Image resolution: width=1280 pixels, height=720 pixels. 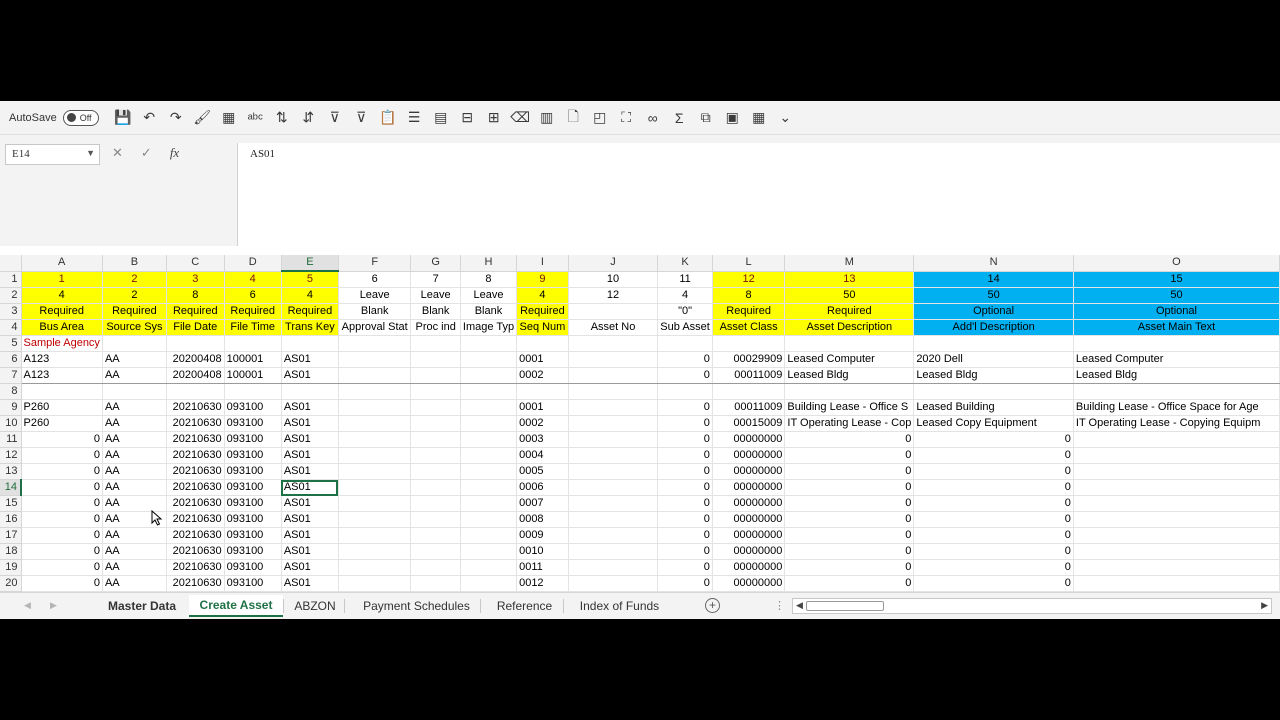 What do you see at coordinates (849, 503) in the screenshot?
I see `cell-m15: 0` at bounding box center [849, 503].